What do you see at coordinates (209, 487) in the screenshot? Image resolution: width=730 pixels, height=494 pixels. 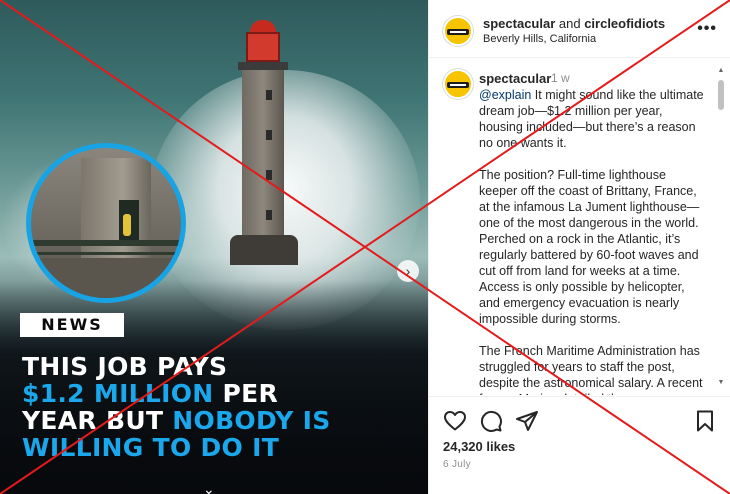 I see `chevron-down-icon: ⌄` at bounding box center [209, 487].